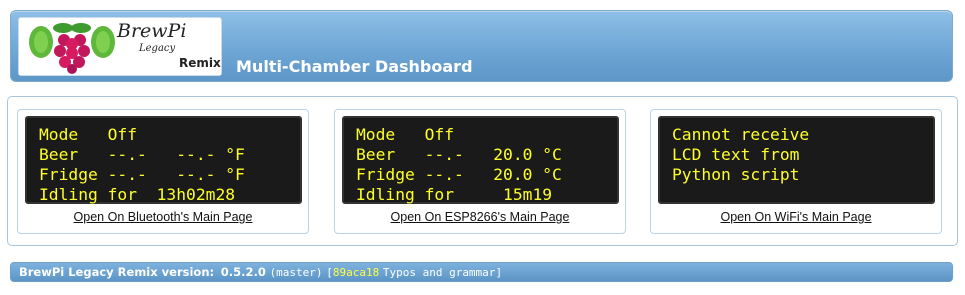  What do you see at coordinates (117, 272) in the screenshot?
I see `version-label: BrewPi Legacy Remix version:` at bounding box center [117, 272].